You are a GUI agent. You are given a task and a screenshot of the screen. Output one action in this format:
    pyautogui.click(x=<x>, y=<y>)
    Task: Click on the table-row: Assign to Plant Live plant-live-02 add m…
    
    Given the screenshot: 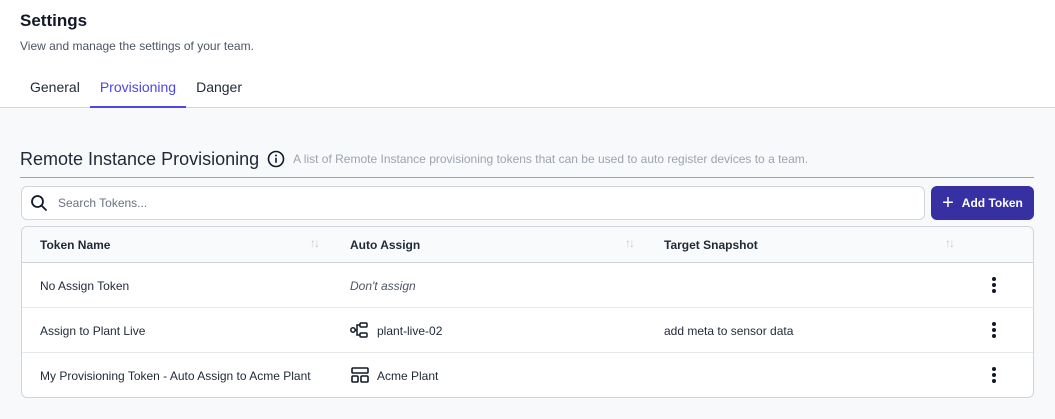 What is the action you would take?
    pyautogui.click(x=527, y=330)
    